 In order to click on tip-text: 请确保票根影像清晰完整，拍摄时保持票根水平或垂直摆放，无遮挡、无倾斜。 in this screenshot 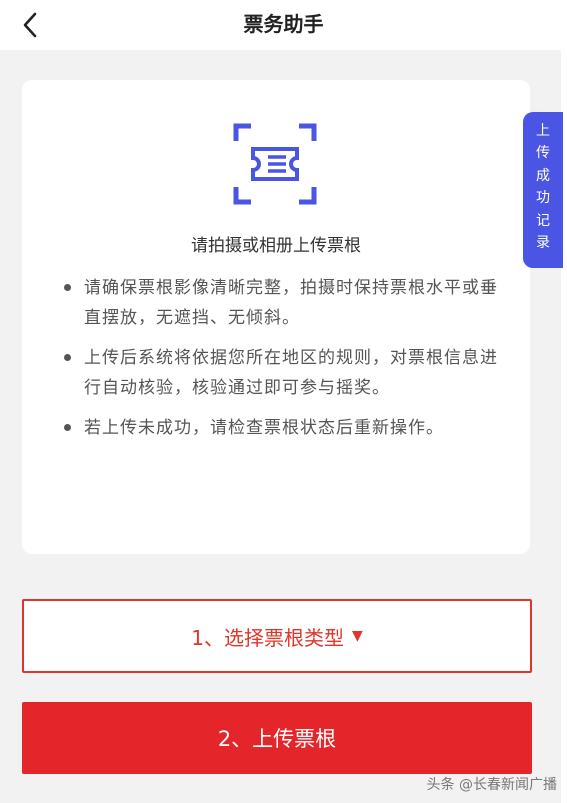, I will do `click(291, 303)`.